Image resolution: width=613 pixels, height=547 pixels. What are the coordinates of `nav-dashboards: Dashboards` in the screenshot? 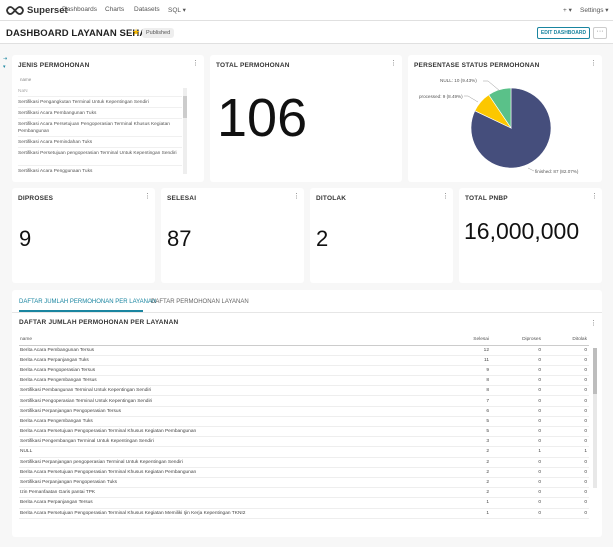 It's located at (79, 9).